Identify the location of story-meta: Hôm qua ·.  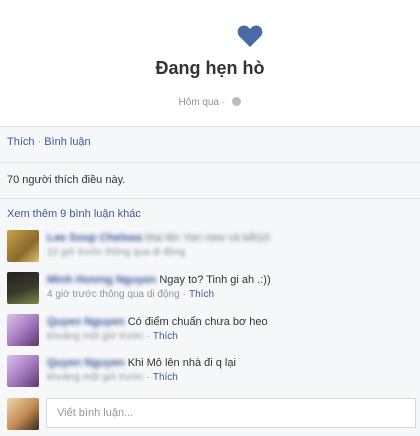
(210, 102).